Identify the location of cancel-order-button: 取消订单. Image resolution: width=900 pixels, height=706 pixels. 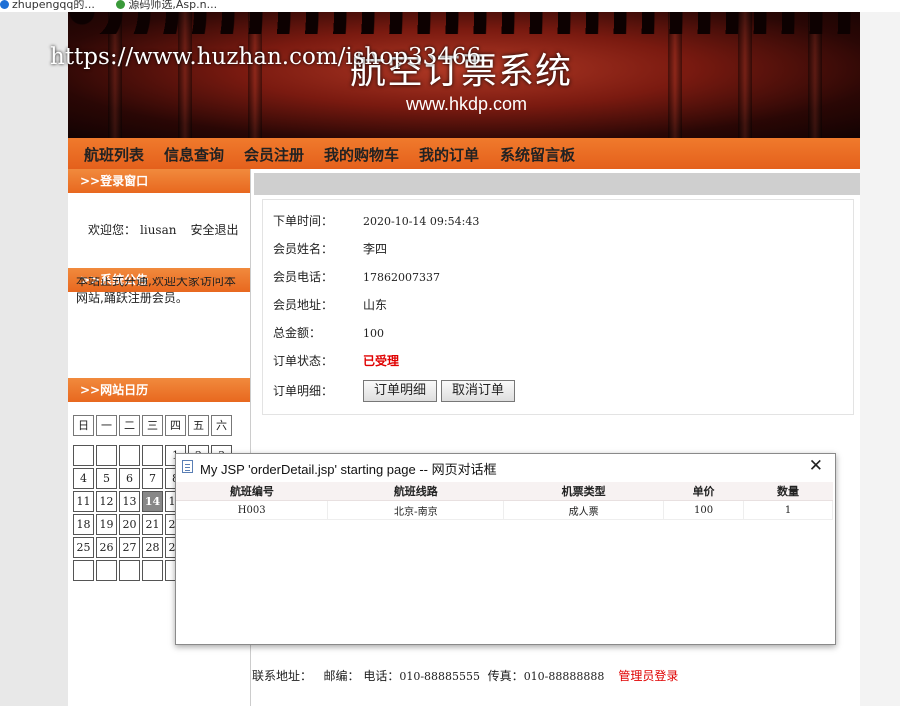
(478, 391).